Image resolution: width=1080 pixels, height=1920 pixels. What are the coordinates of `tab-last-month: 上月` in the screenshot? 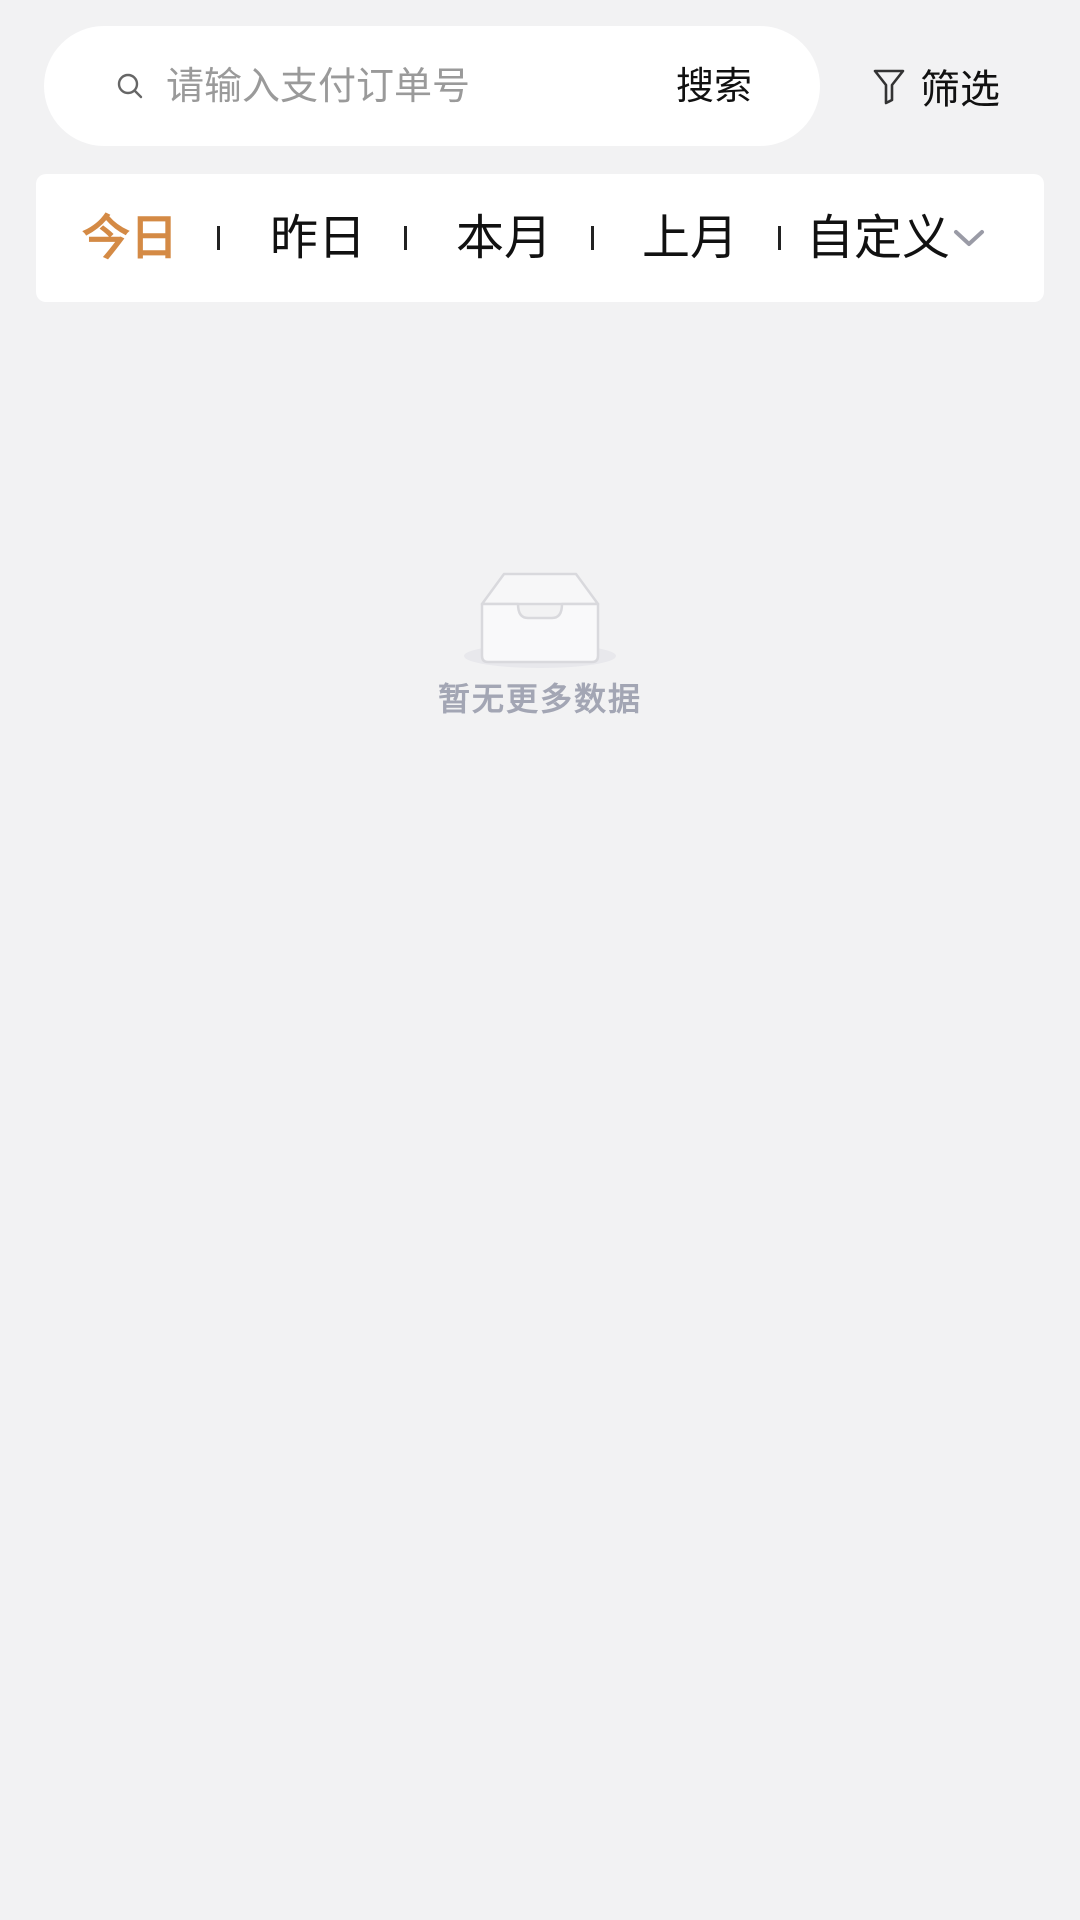 It's located at (690, 238).